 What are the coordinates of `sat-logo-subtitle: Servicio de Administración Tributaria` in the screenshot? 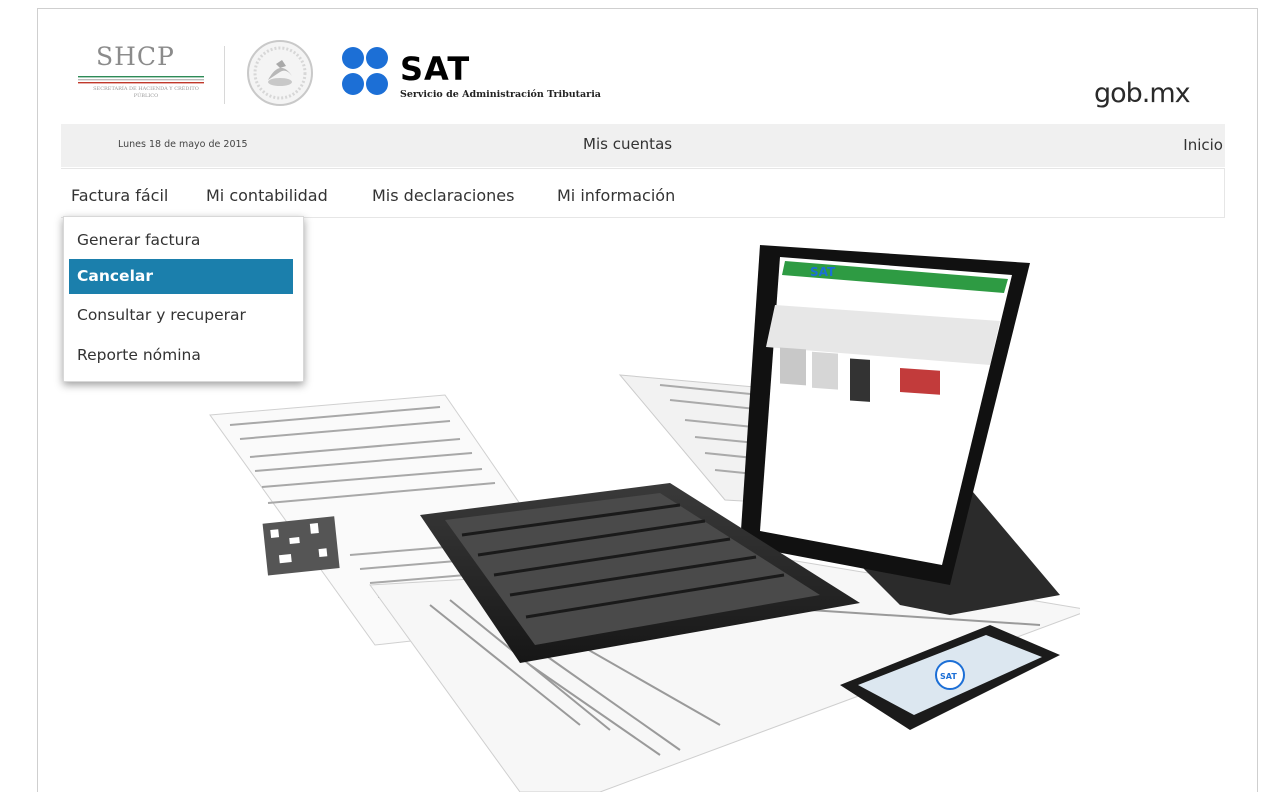 It's located at (500, 94).